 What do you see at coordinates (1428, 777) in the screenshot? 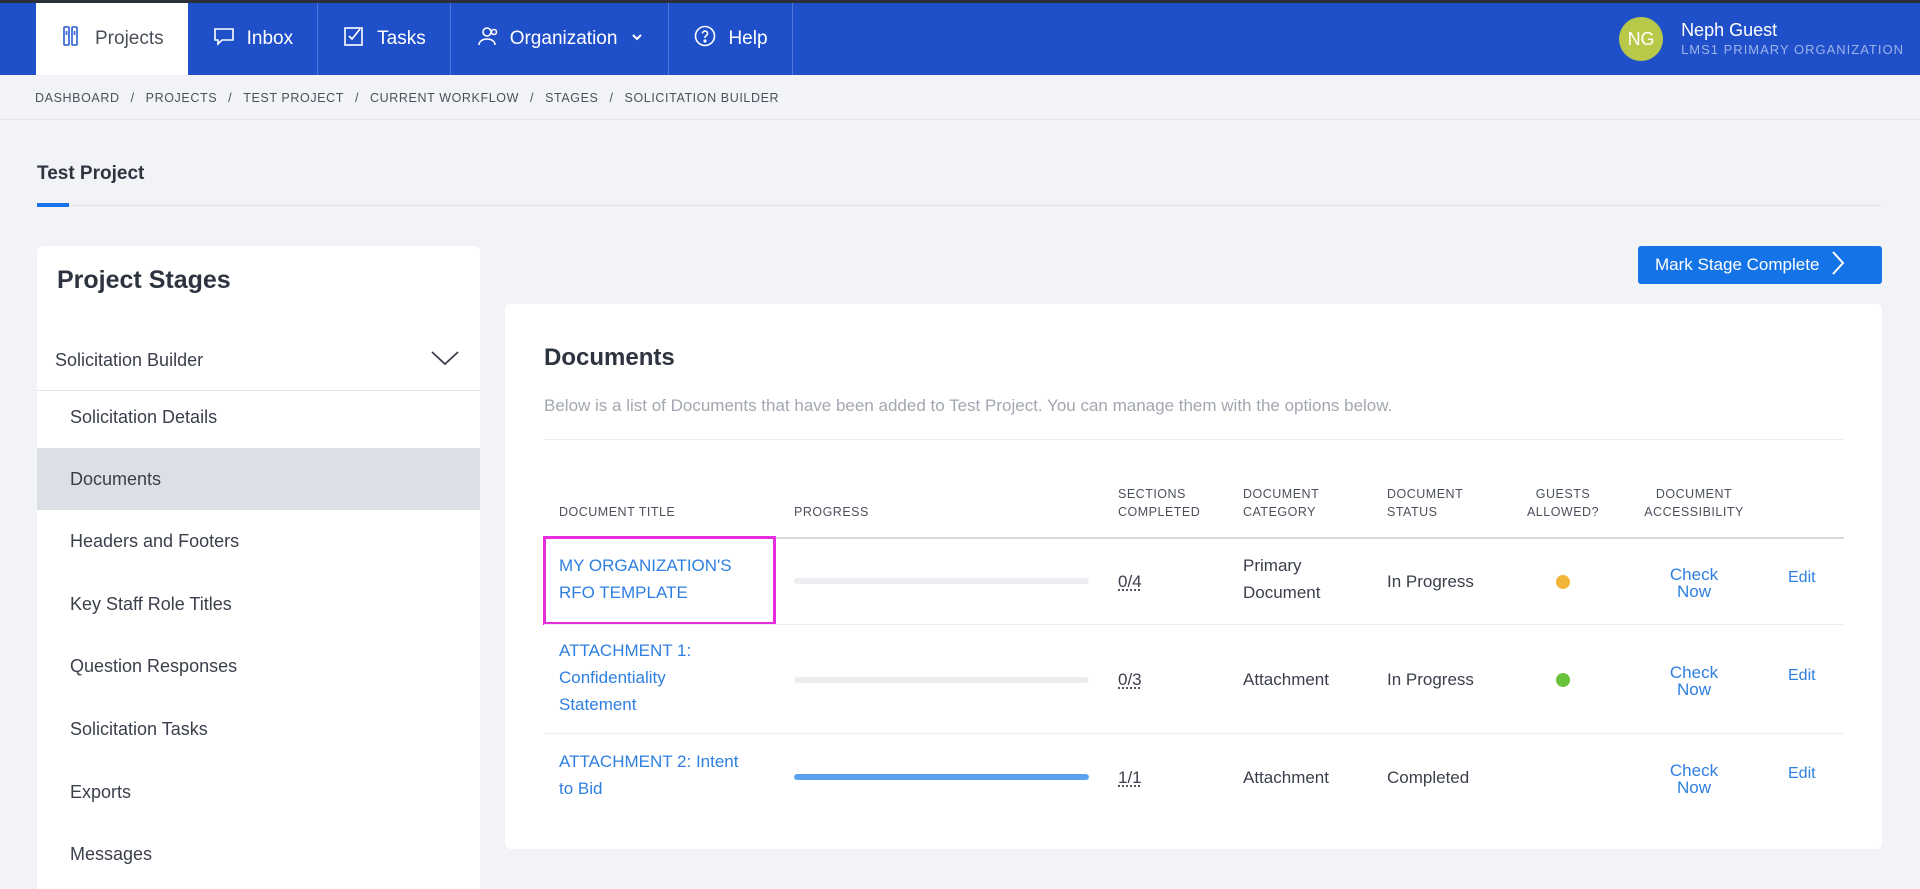
I see `document-status: Completed` at bounding box center [1428, 777].